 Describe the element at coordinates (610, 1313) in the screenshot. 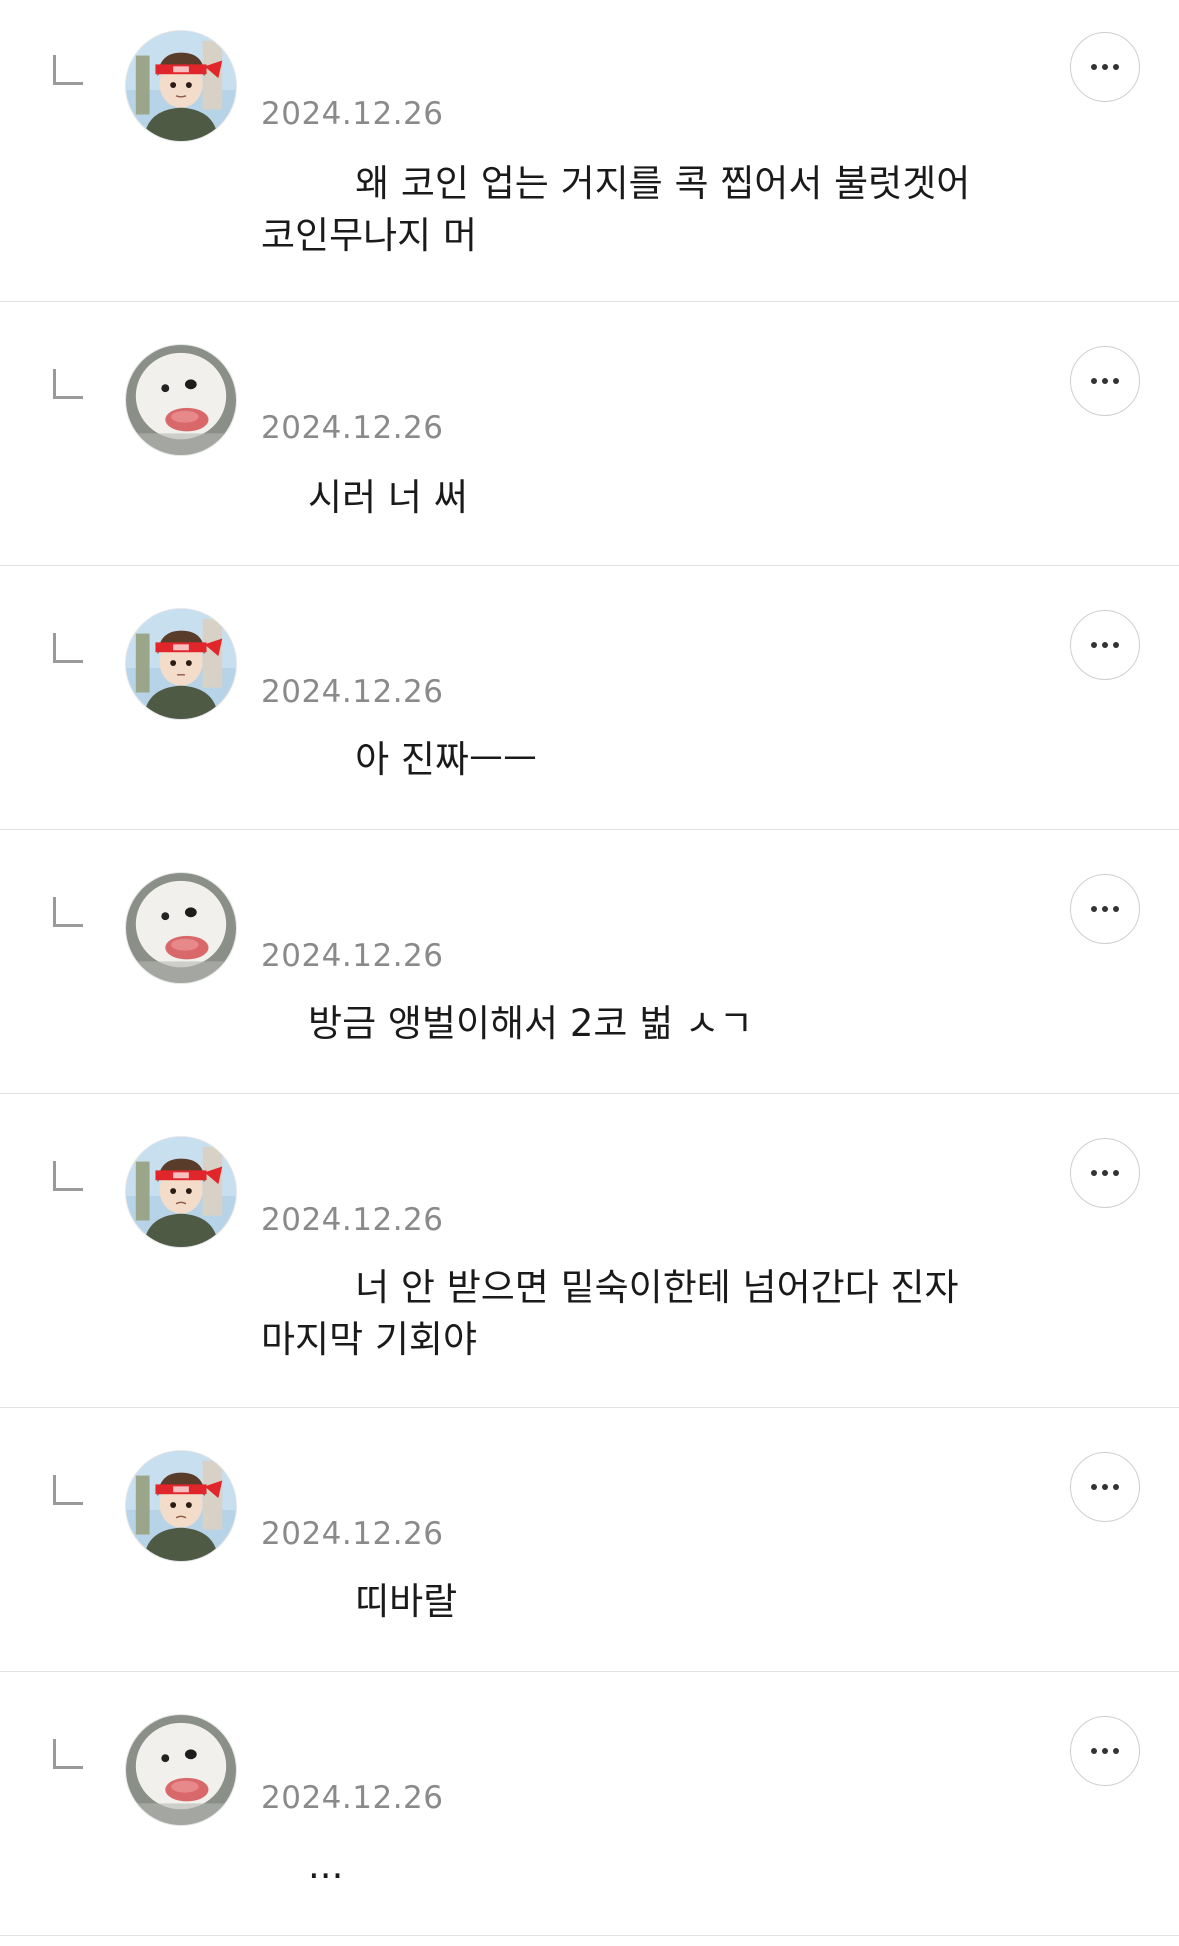

I see `comment-text: 너 안 받으면 밑숙이한테 넘어간다 진자 마지막 기회야` at that location.